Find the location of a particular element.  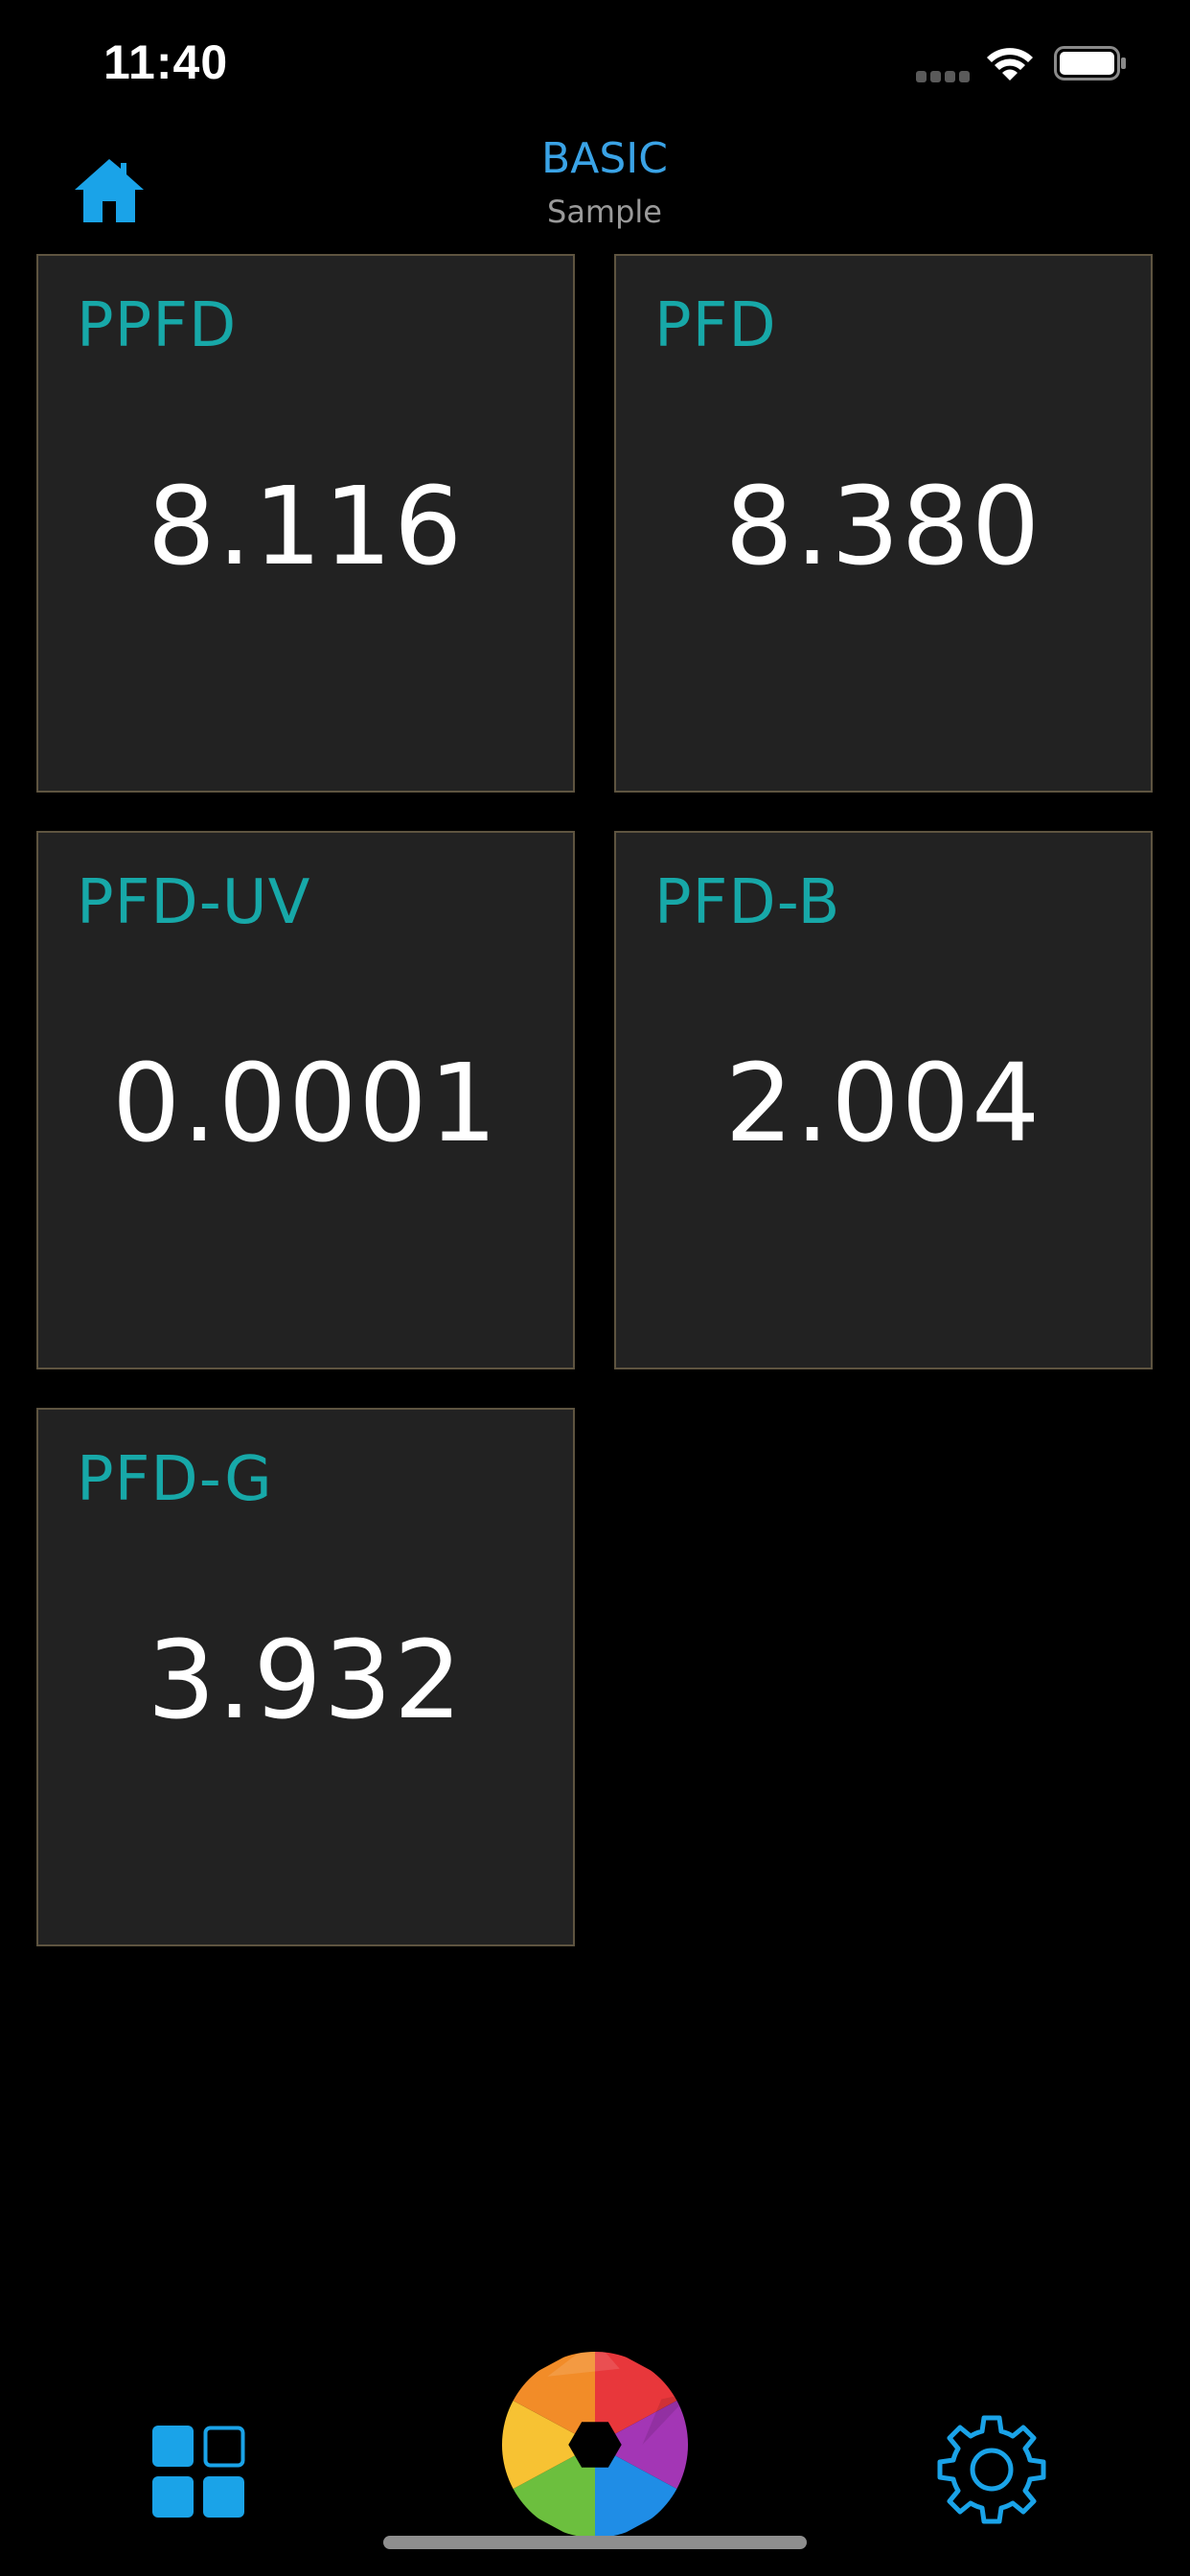

wifi-icon is located at coordinates (1010, 64).